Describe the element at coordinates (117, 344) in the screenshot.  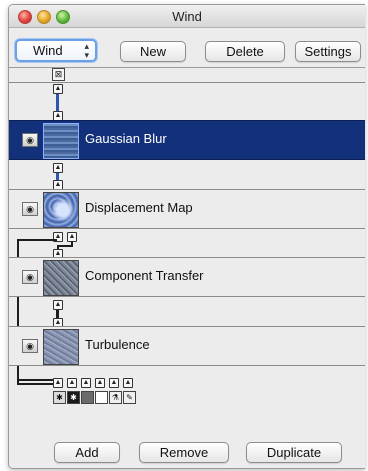
I see `node-label: Turbulence` at that location.